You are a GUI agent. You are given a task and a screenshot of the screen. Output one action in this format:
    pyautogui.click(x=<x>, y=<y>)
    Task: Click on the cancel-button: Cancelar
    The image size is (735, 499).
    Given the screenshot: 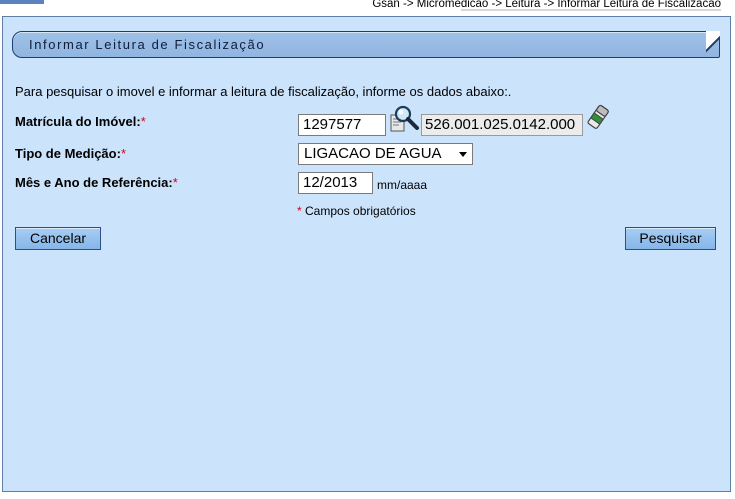 What is the action you would take?
    pyautogui.click(x=58, y=238)
    